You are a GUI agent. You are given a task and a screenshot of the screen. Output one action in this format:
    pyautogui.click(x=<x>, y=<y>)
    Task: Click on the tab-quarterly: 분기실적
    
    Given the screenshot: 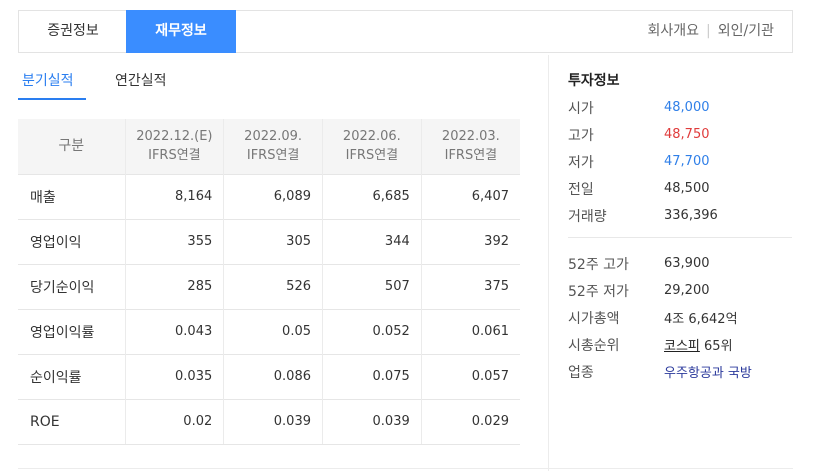 What is the action you would take?
    pyautogui.click(x=52, y=85)
    